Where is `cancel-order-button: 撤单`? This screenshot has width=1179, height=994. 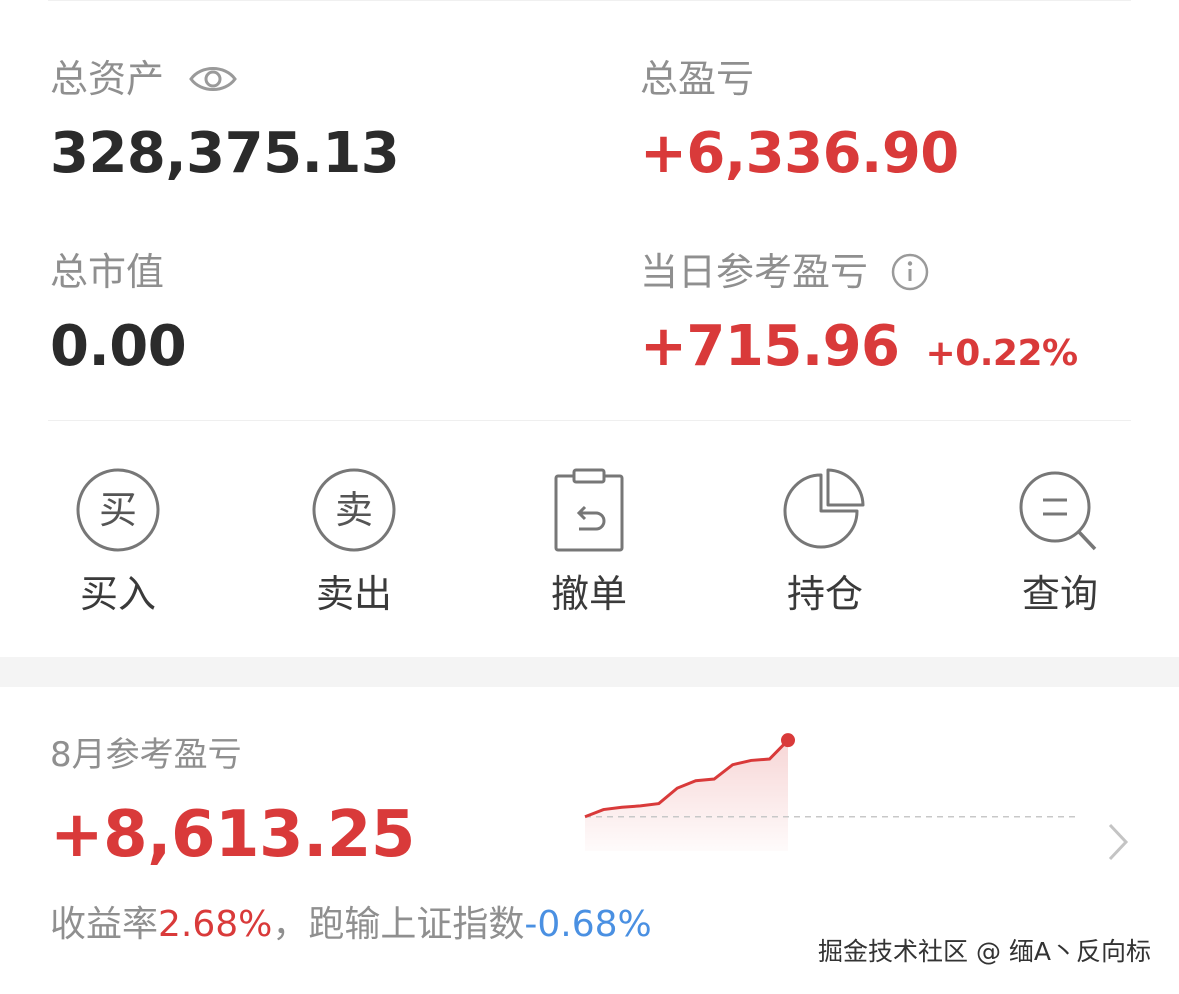 cancel-order-button: 撤单 is located at coordinates (589, 541).